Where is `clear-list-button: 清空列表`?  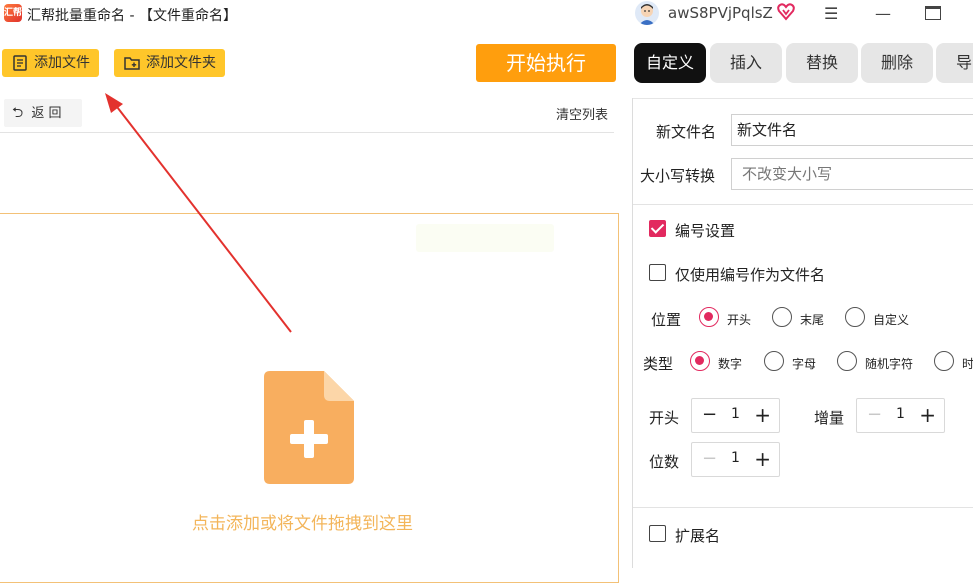 clear-list-button: 清空列表 is located at coordinates (582, 113).